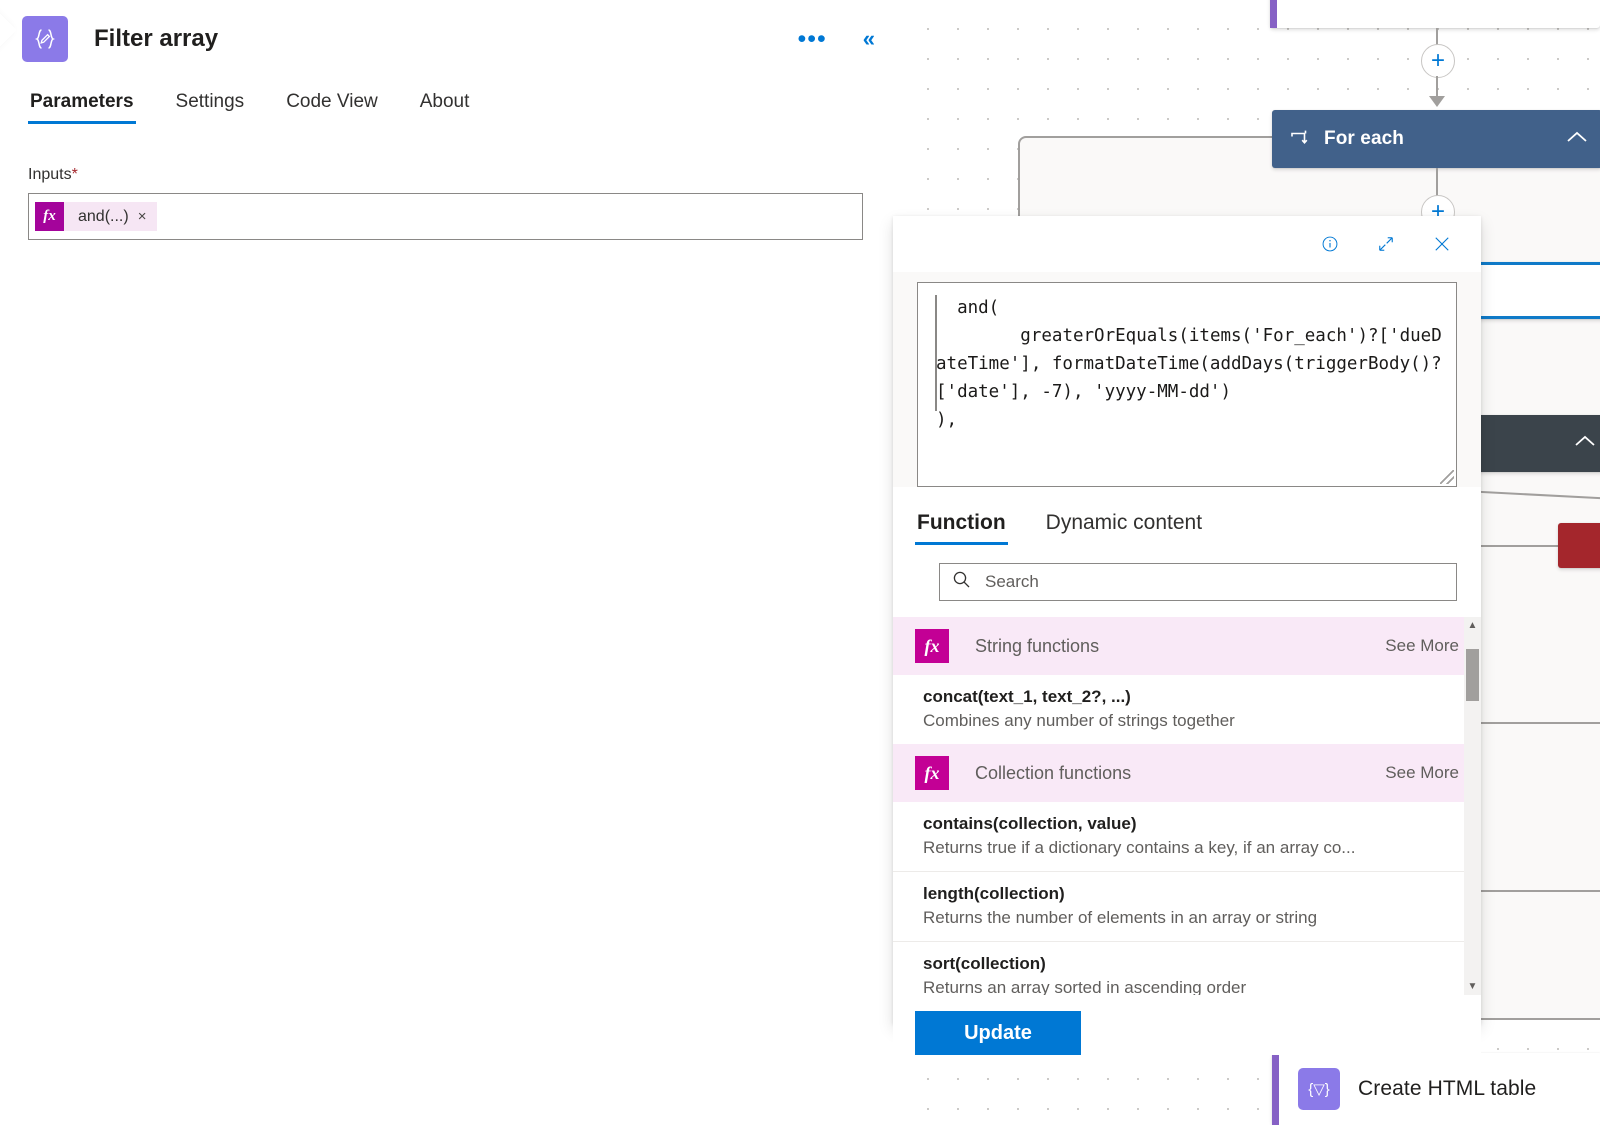 This screenshot has width=1600, height=1125. I want to click on panel-tabs: Parameters Settings Code View About, so click(452, 101).